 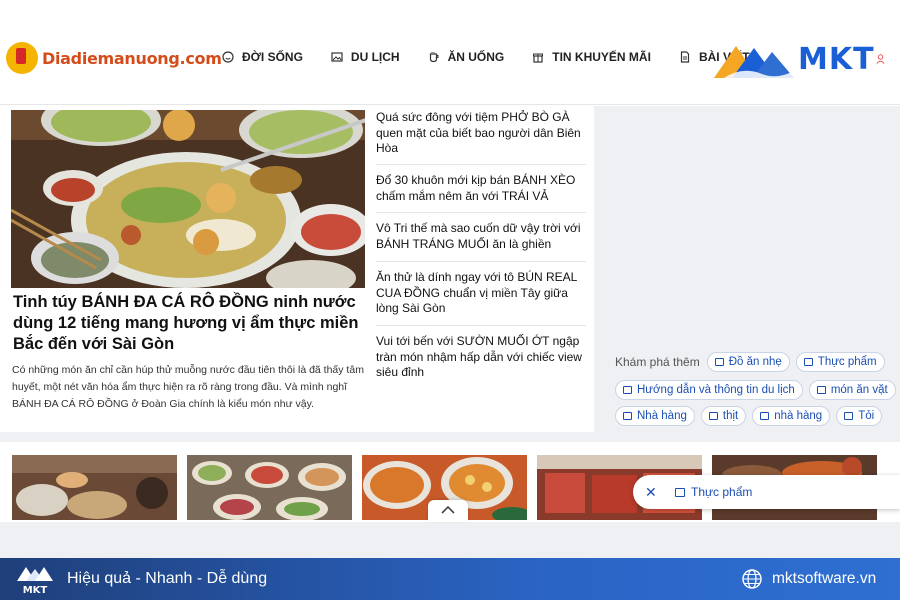 I want to click on tag-chip: Hướng dẫn và thông tin du lịch, so click(x=709, y=390).